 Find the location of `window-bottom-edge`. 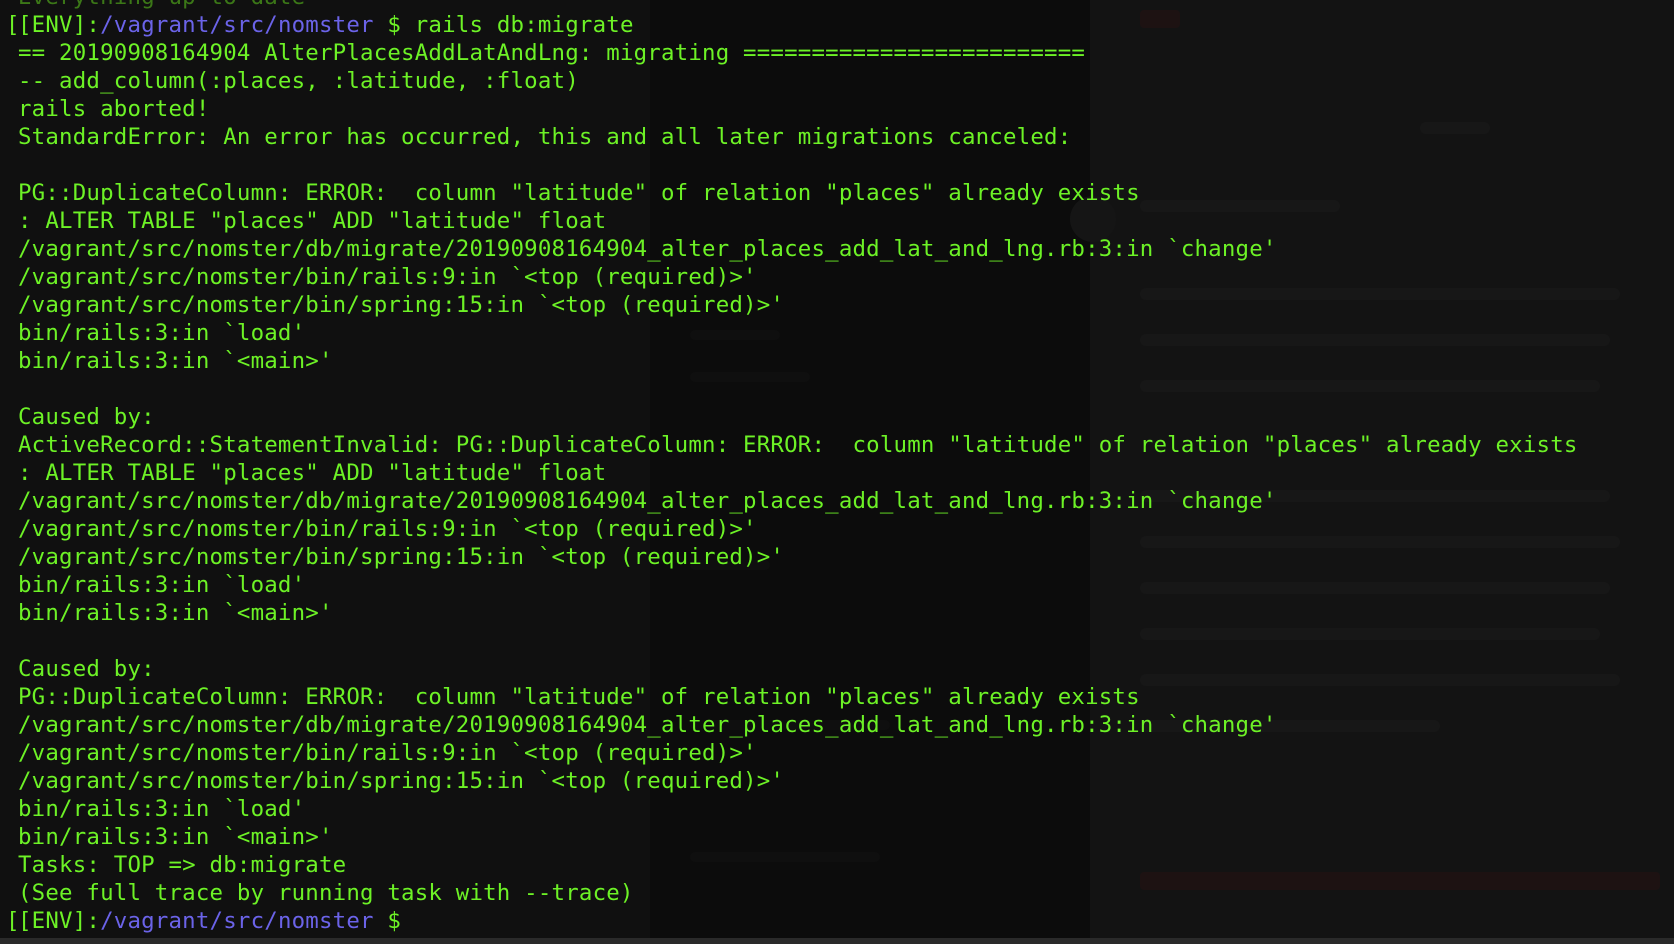

window-bottom-edge is located at coordinates (837, 941).